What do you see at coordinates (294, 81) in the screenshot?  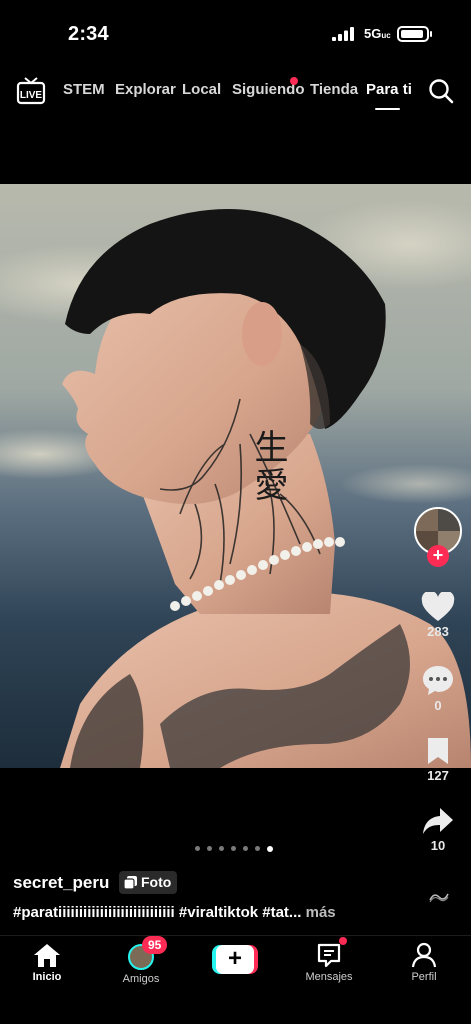 I see `siguiendo-notification-dot` at bounding box center [294, 81].